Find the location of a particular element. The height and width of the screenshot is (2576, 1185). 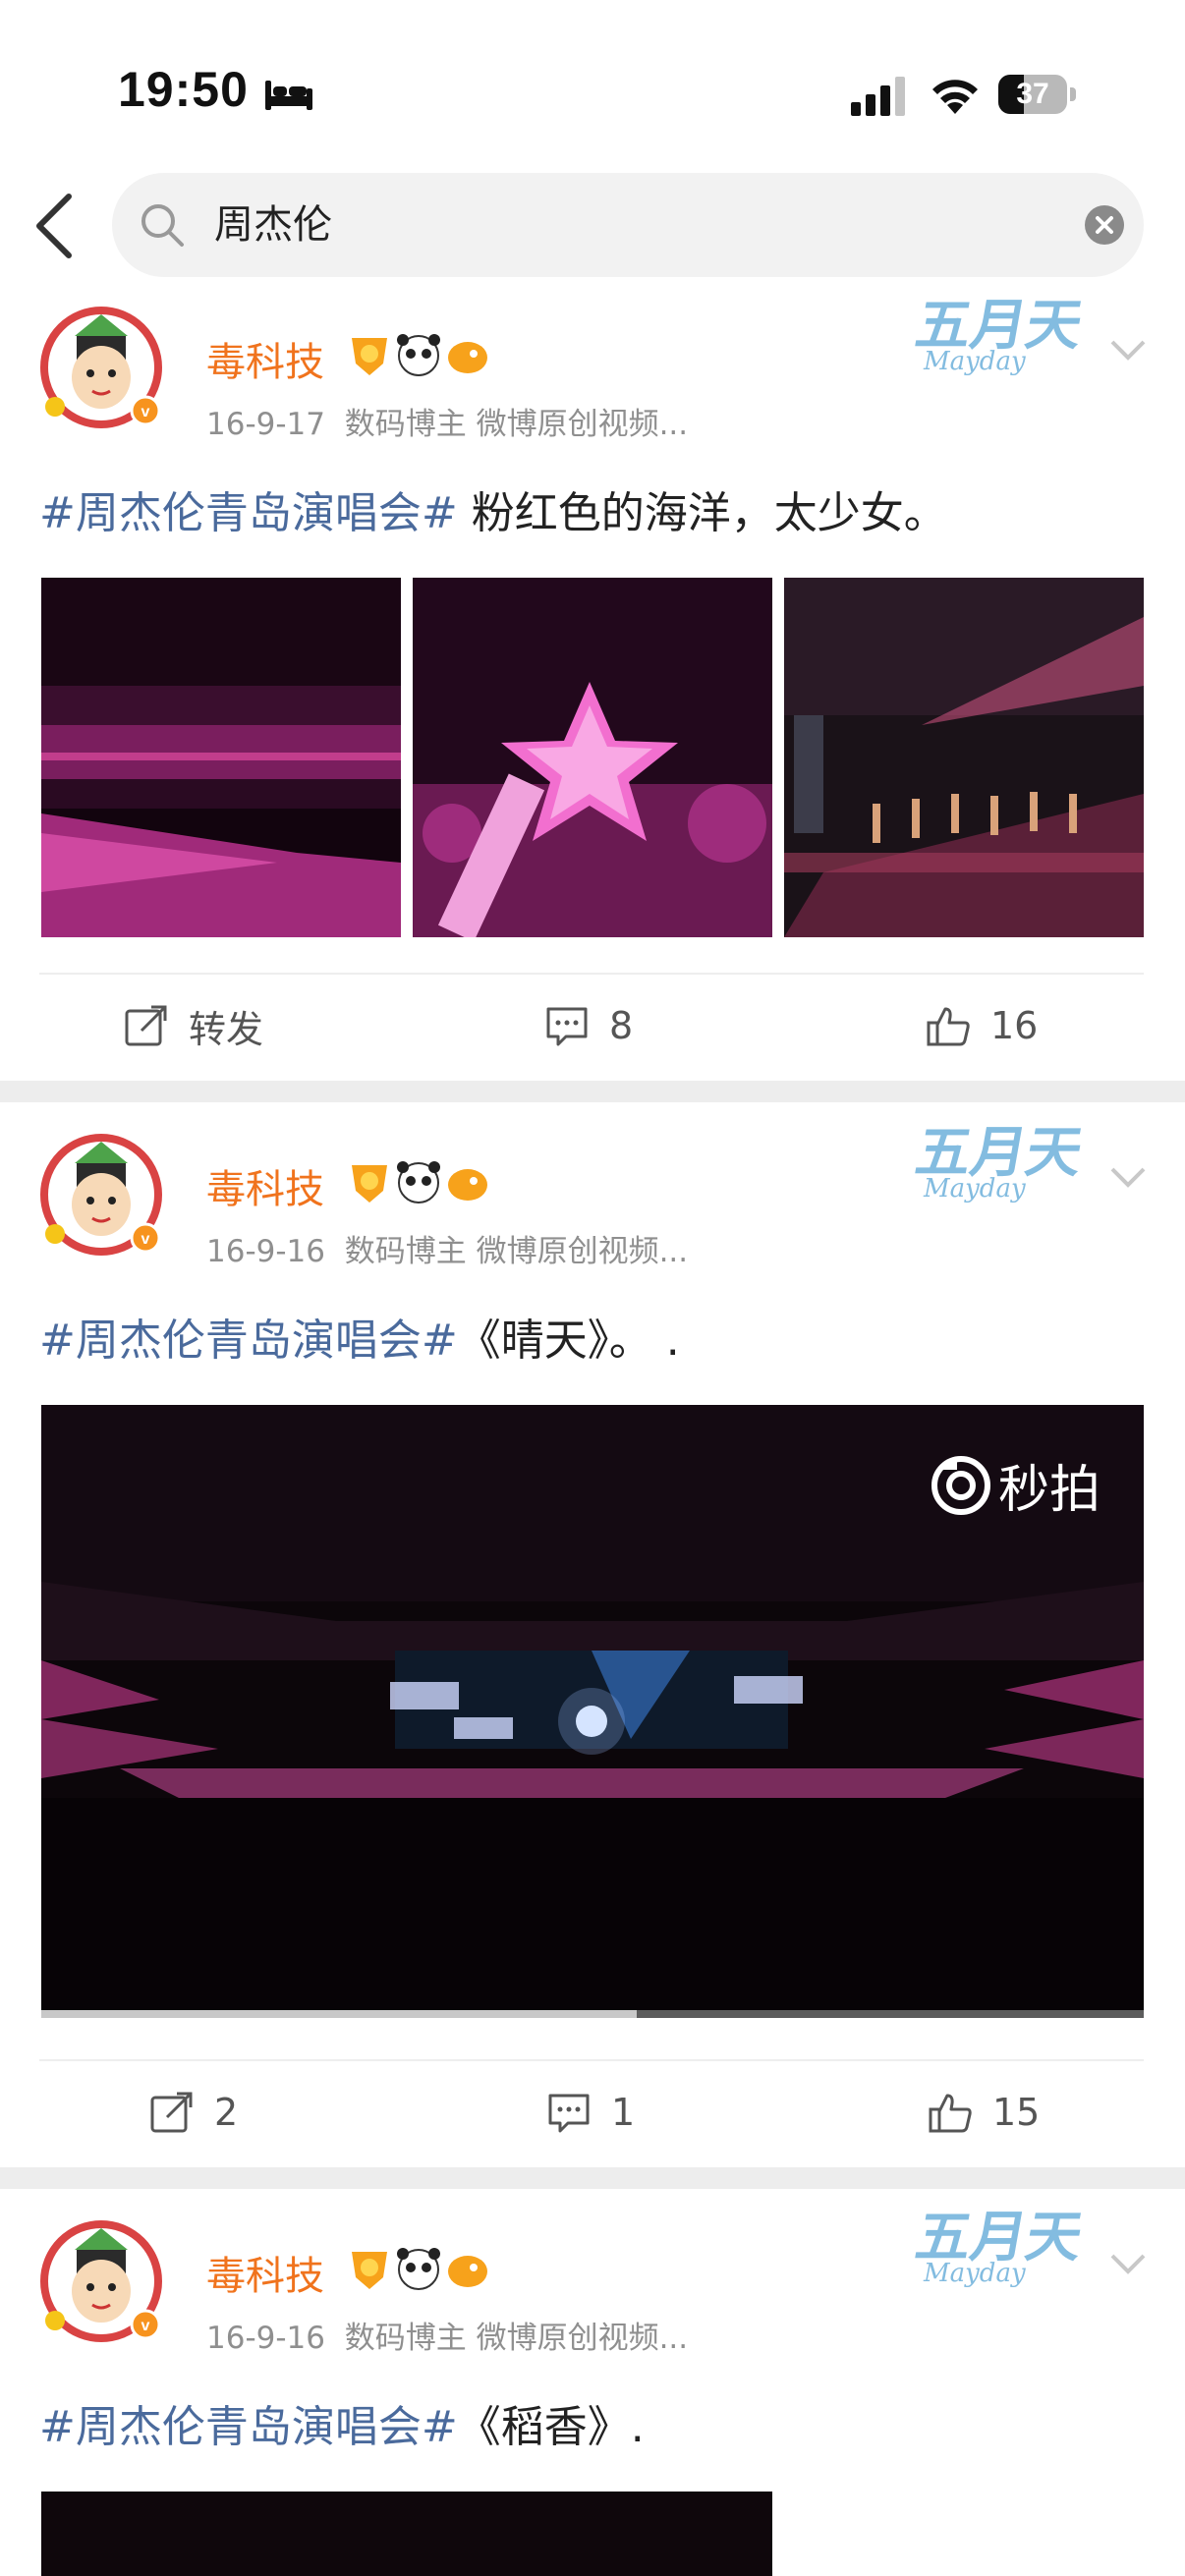

comment-button: 8 is located at coordinates (589, 1025).